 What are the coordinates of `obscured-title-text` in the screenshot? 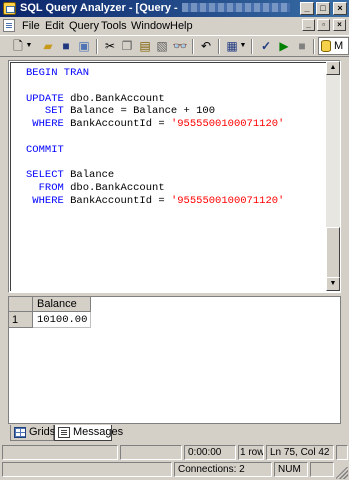 It's located at (235, 7).